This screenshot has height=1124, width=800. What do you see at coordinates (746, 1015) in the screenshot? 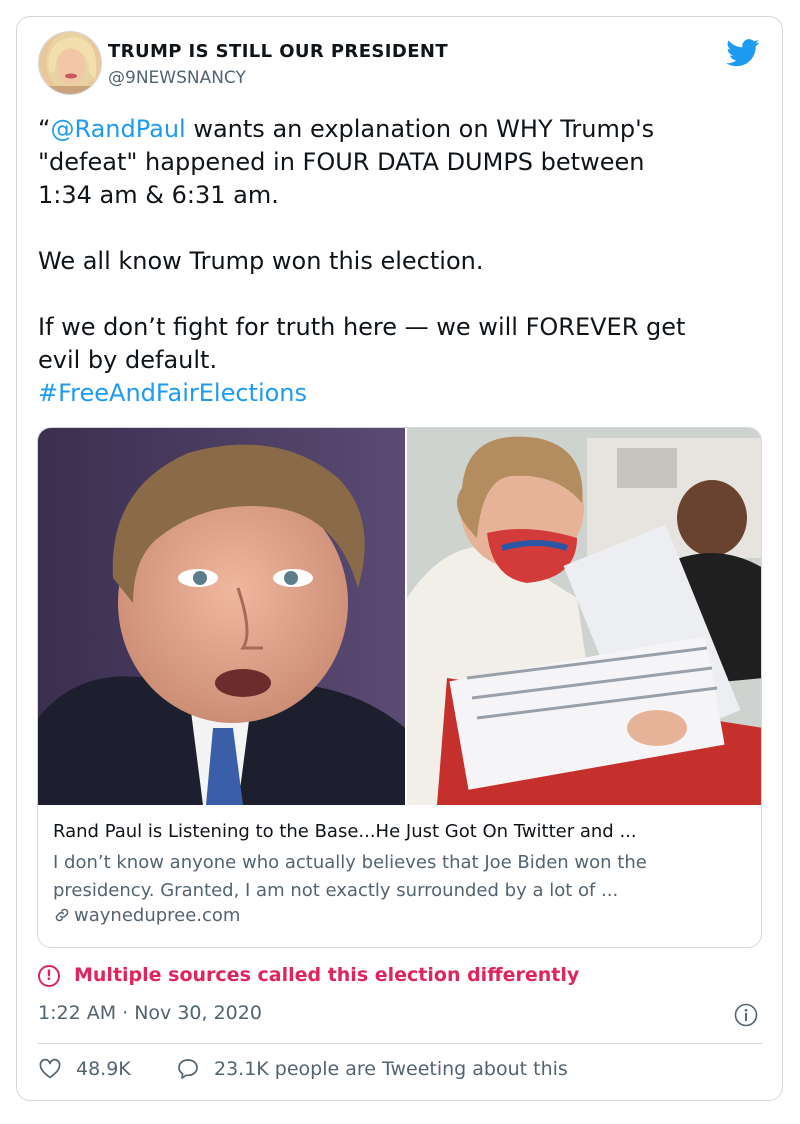
I see `info-icon` at bounding box center [746, 1015].